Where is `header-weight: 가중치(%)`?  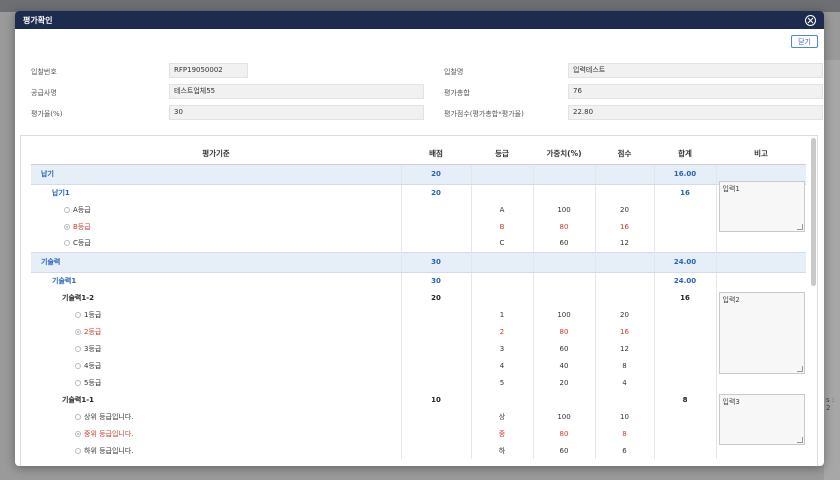 header-weight: 가중치(%) is located at coordinates (564, 154).